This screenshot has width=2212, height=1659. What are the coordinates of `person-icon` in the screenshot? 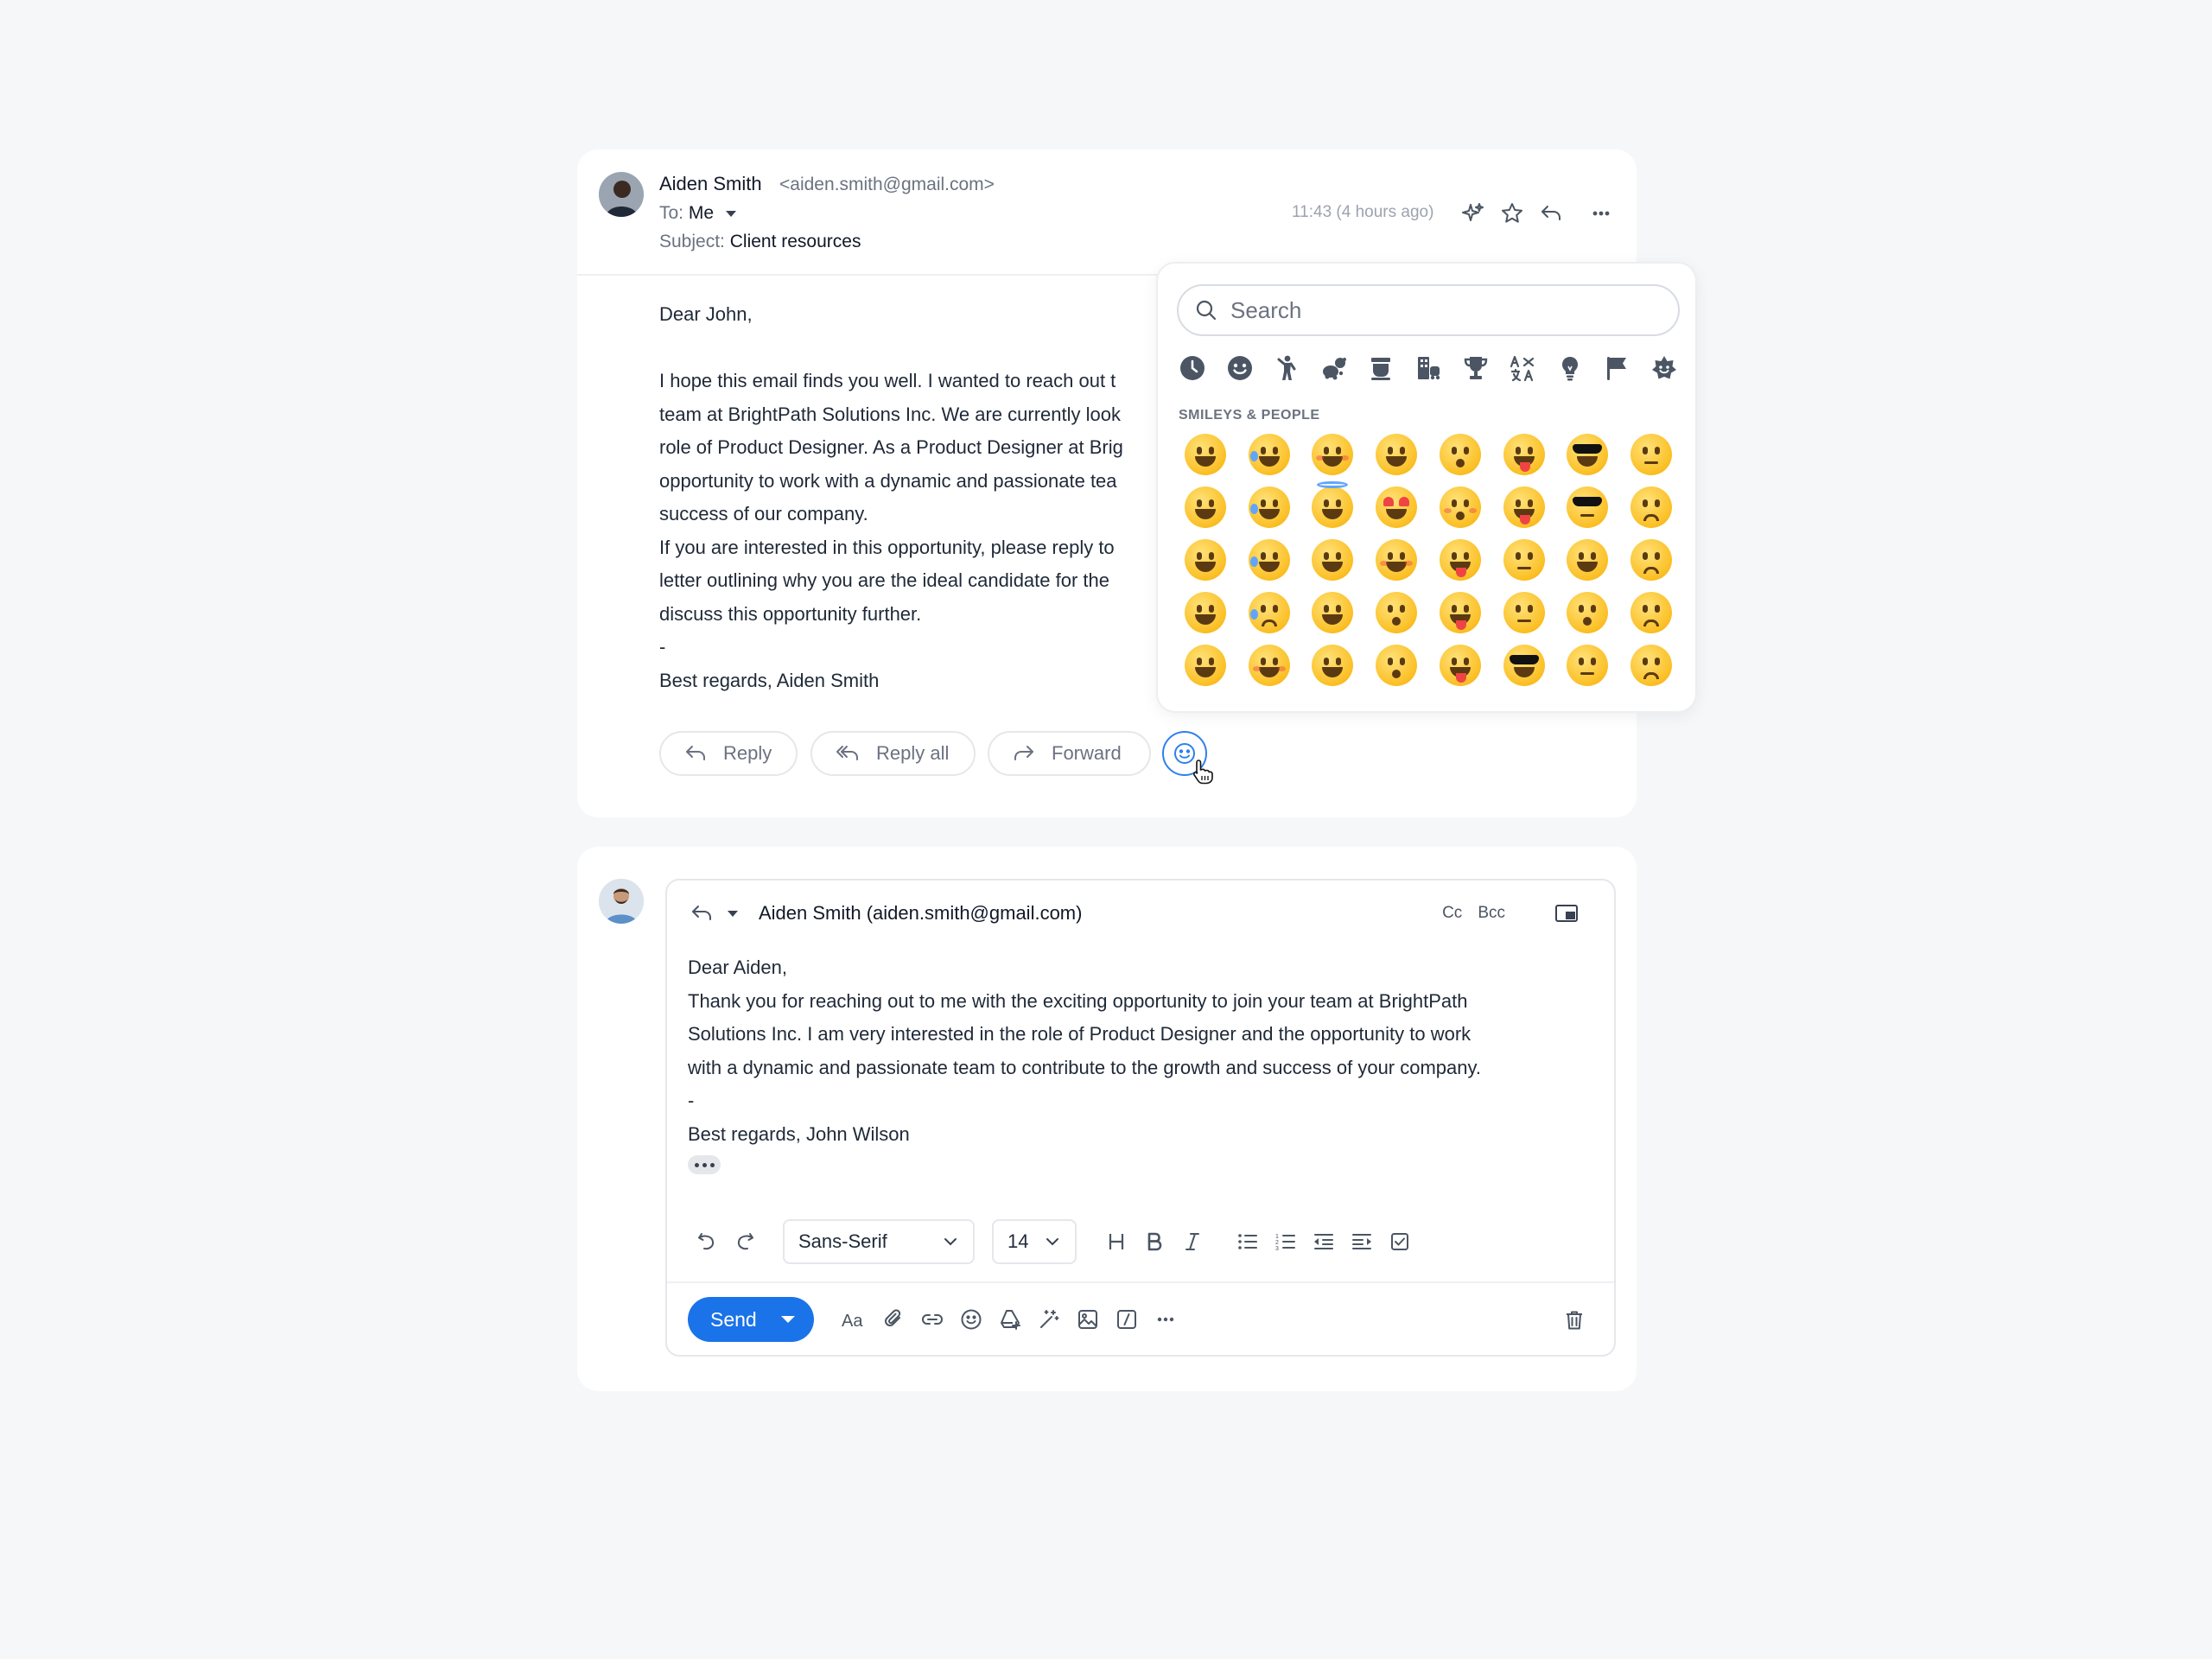 It's located at (1286, 368).